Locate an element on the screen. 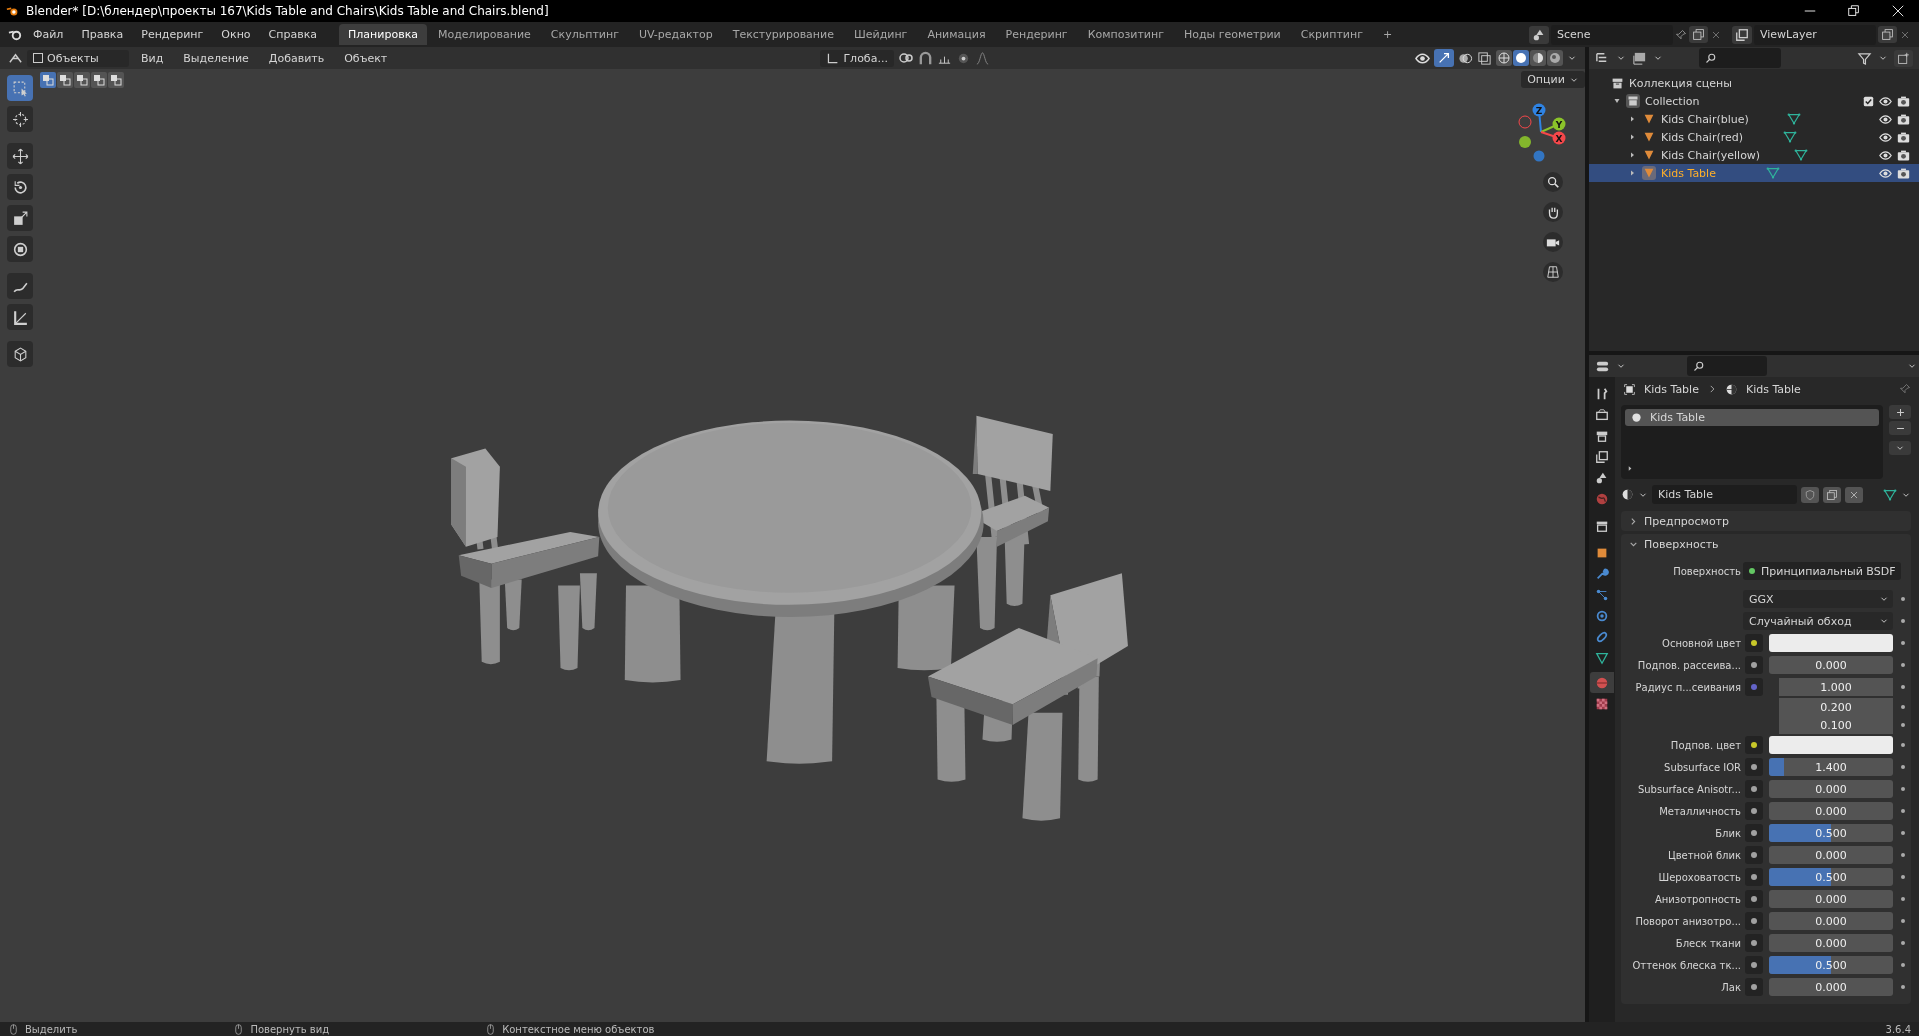 This screenshot has height=1036, width=1919. pin-icon is located at coordinates (1681, 34).